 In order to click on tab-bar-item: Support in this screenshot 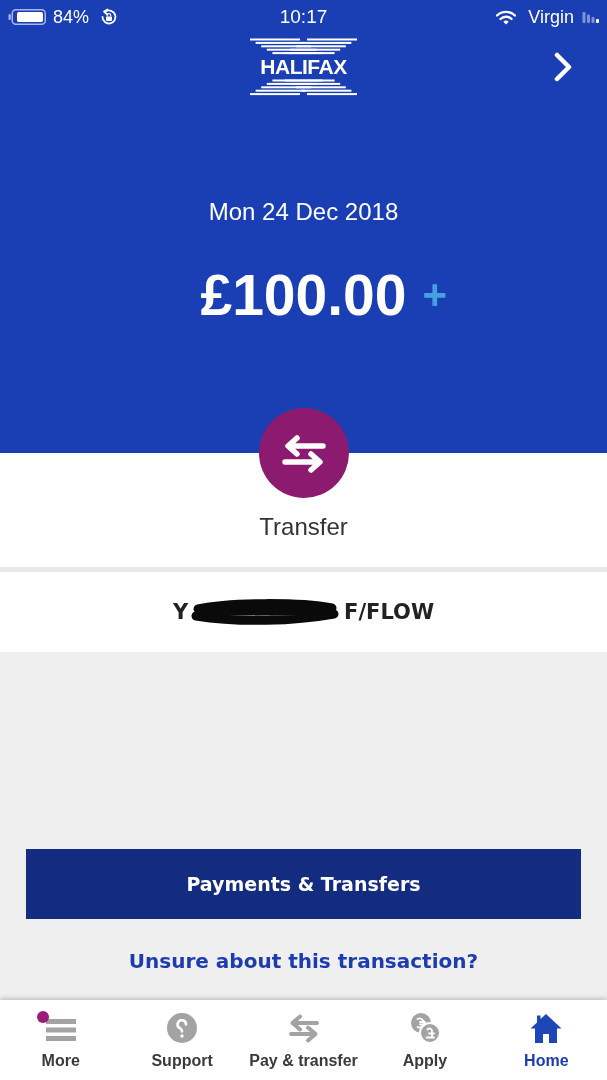, I will do `click(182, 1040)`.